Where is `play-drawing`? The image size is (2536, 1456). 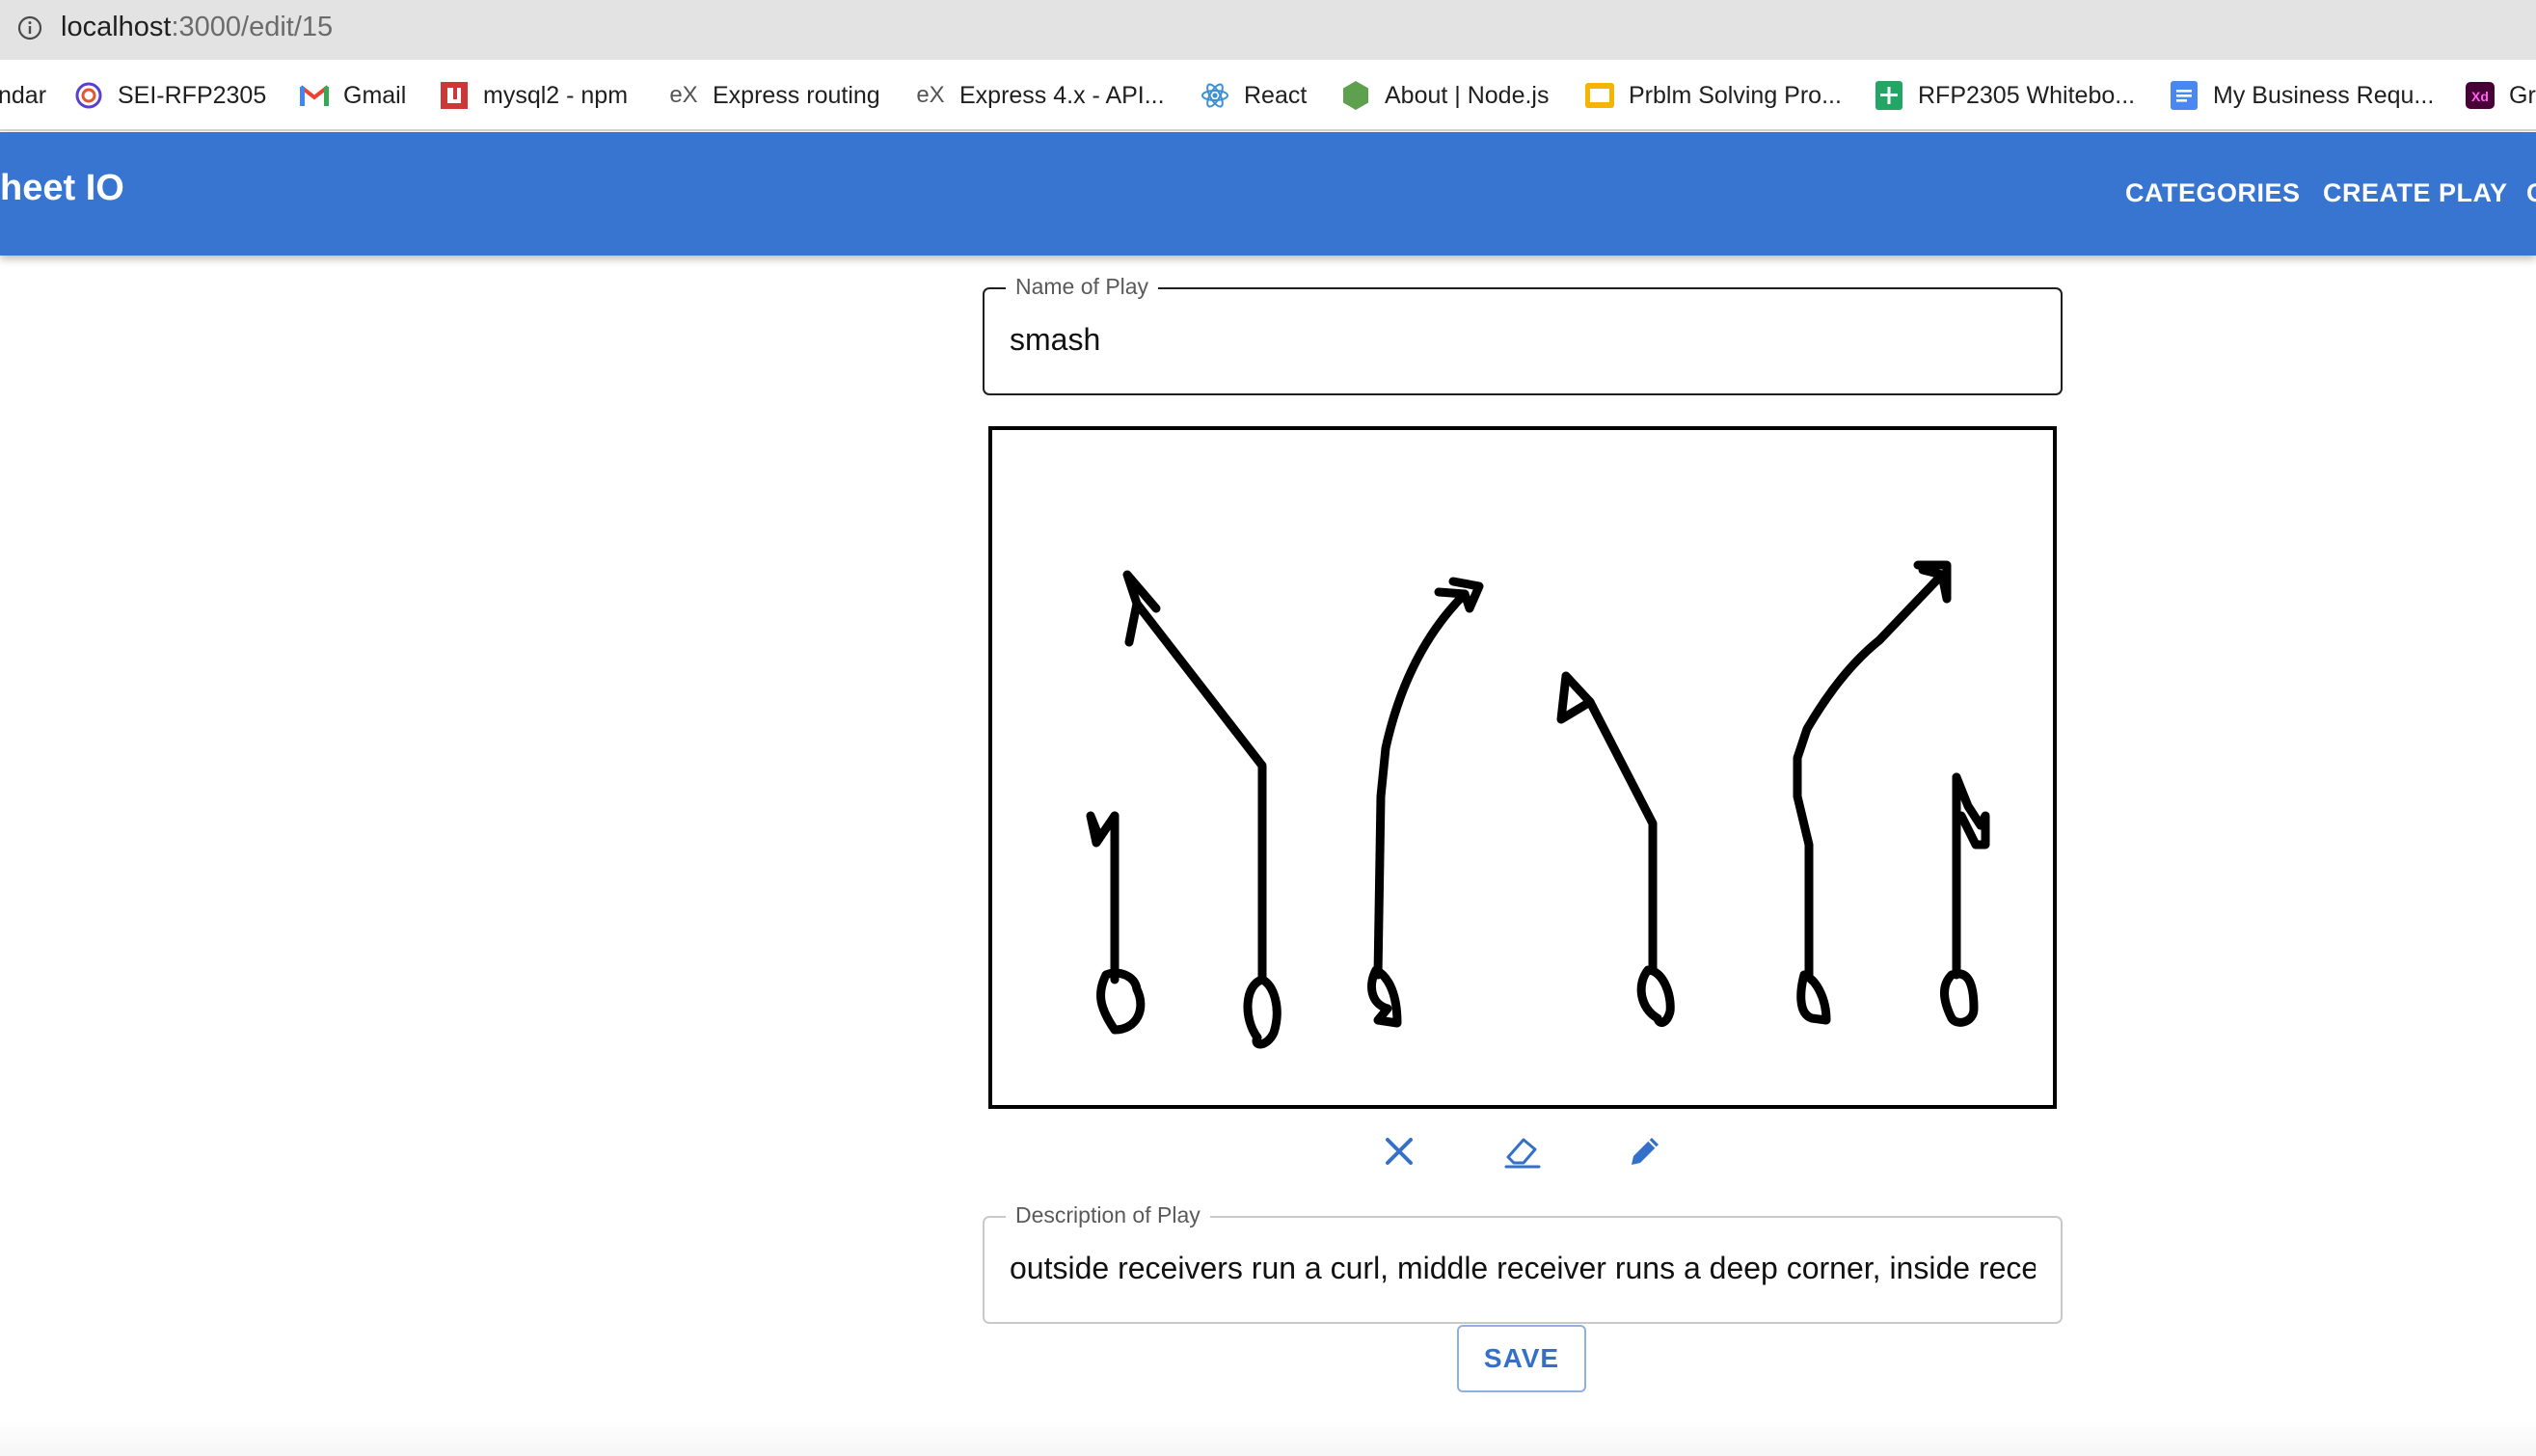 play-drawing is located at coordinates (1538, 804).